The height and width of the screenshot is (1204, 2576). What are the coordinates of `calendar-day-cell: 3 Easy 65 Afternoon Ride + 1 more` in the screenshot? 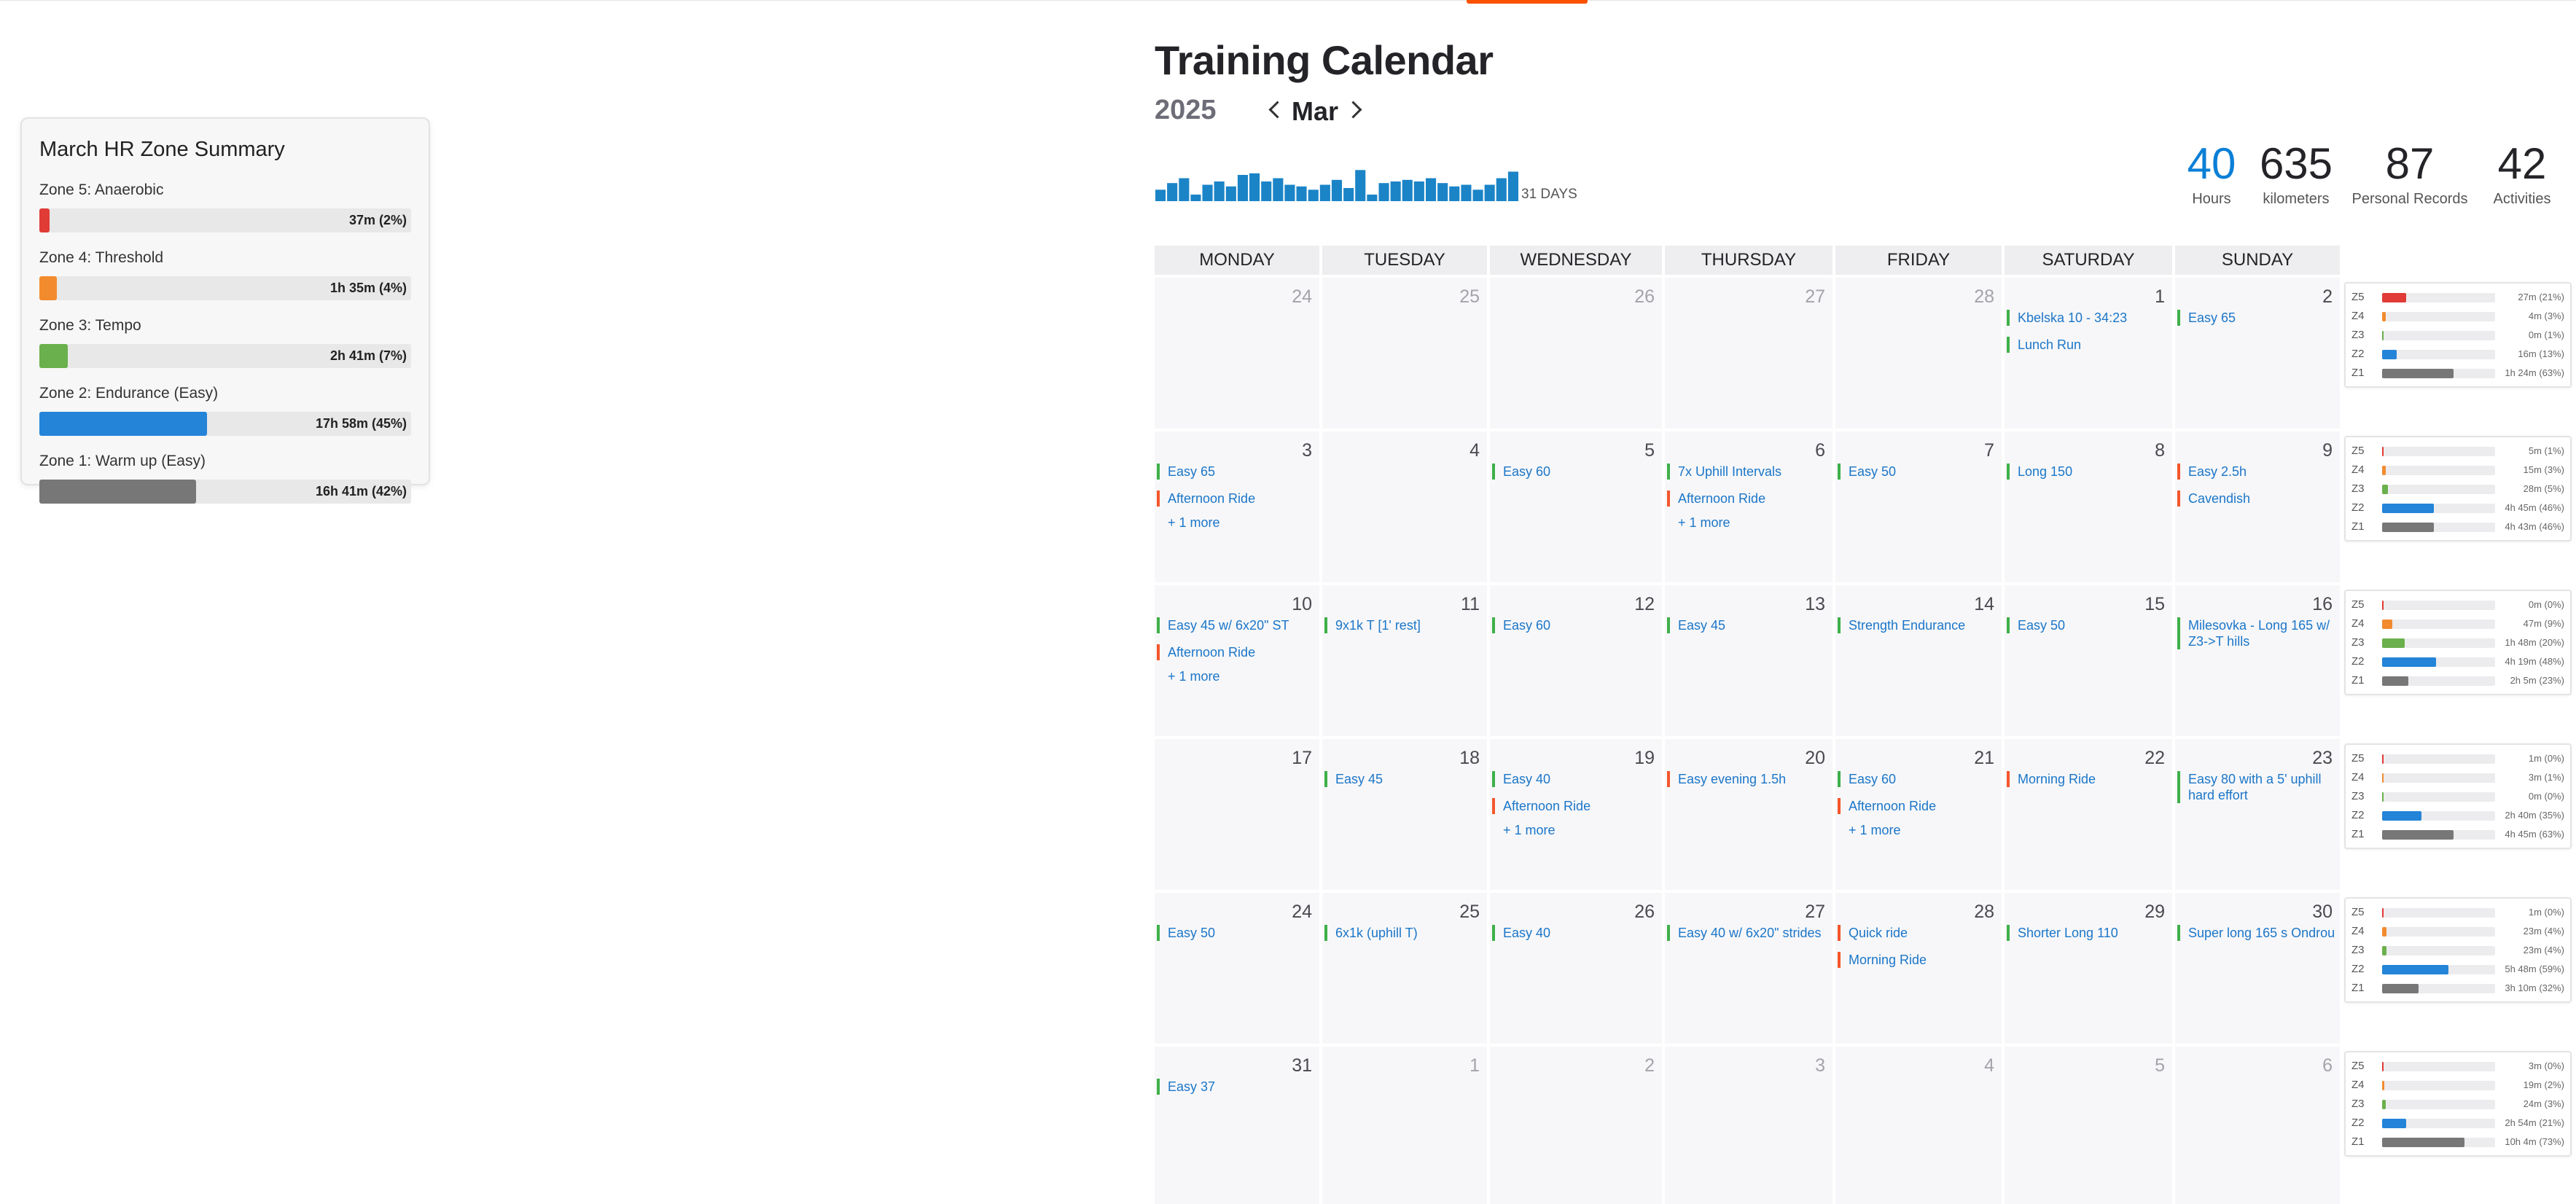 It's located at (1237, 506).